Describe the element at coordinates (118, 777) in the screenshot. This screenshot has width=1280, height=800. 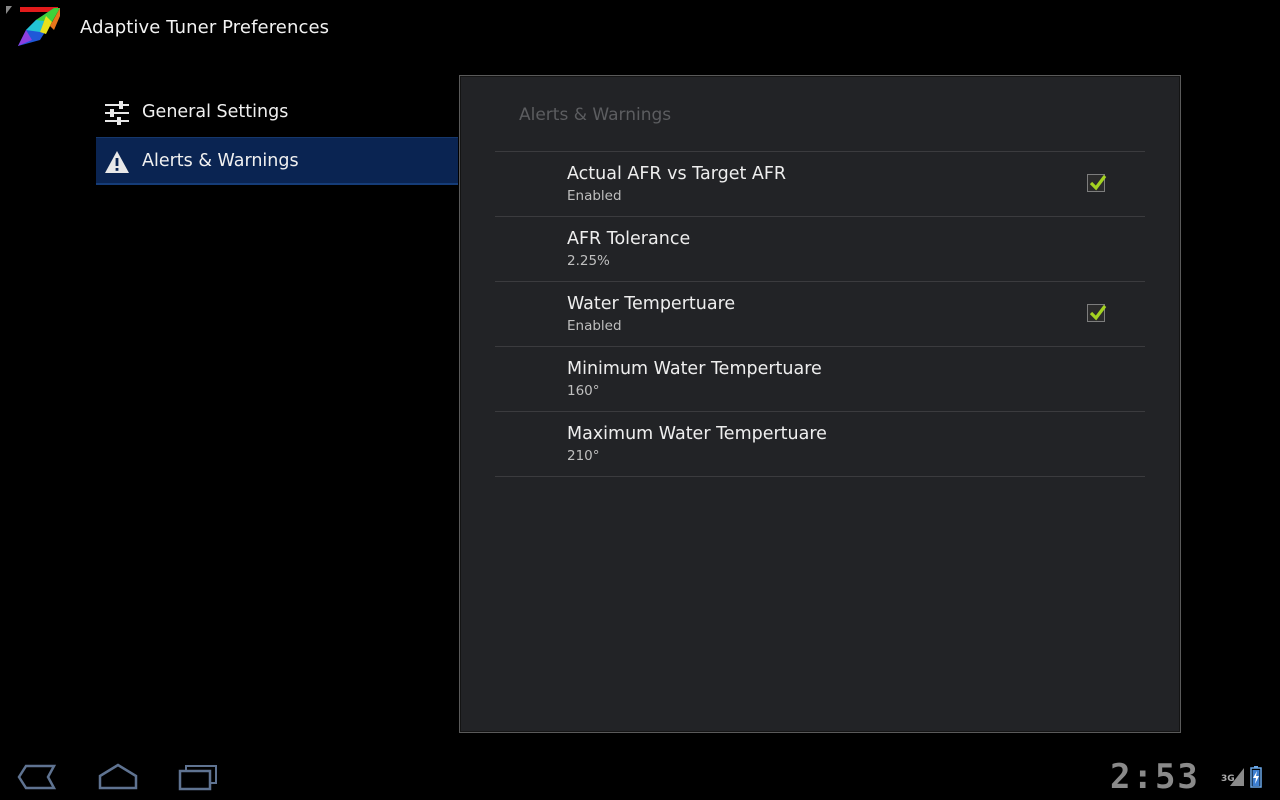
I see `home-icon` at that location.